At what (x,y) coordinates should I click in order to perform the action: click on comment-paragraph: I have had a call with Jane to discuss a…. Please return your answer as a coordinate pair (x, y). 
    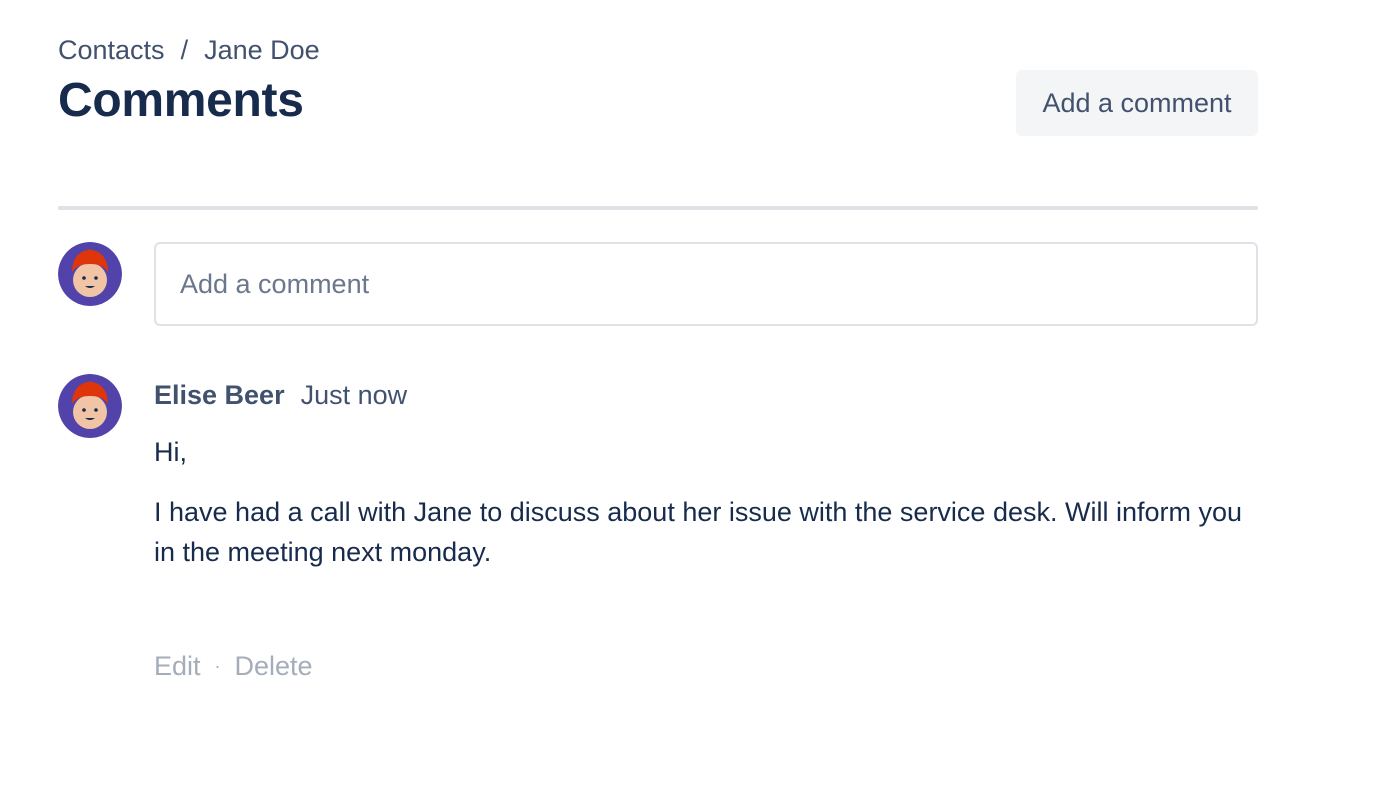
    Looking at the image, I should click on (698, 532).